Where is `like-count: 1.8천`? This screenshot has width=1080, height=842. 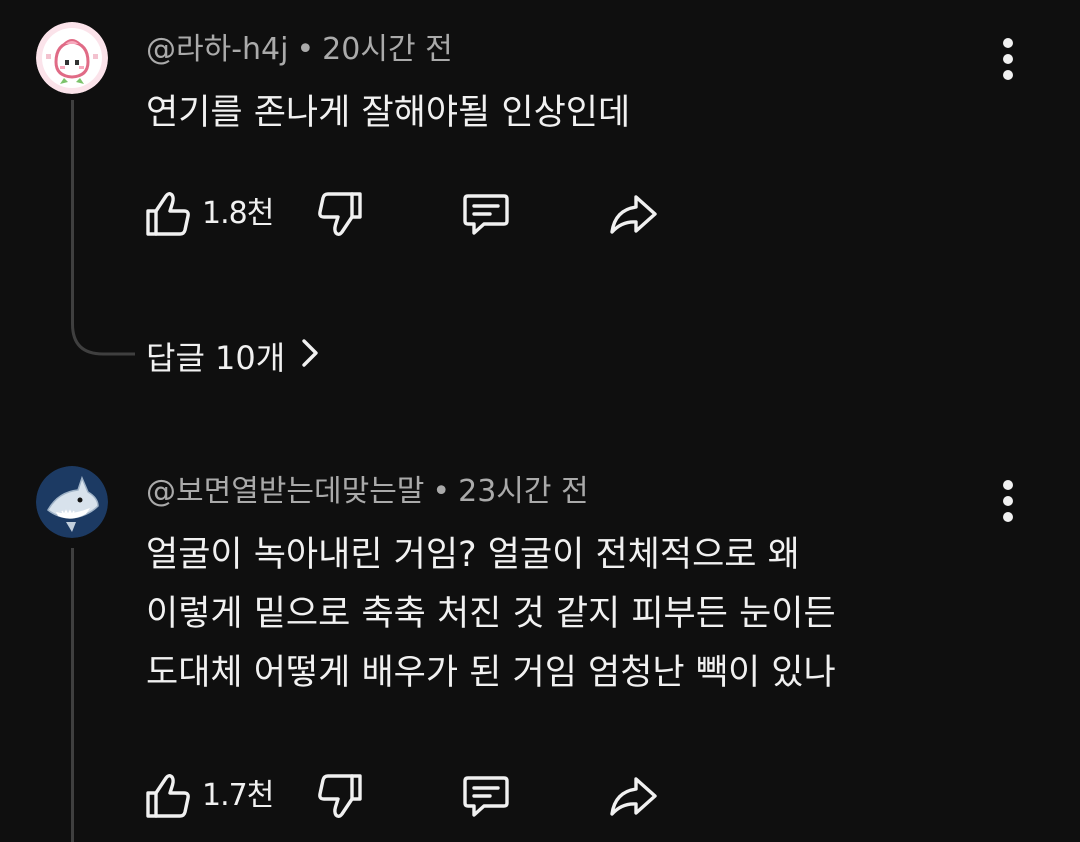
like-count: 1.8천 is located at coordinates (238, 213).